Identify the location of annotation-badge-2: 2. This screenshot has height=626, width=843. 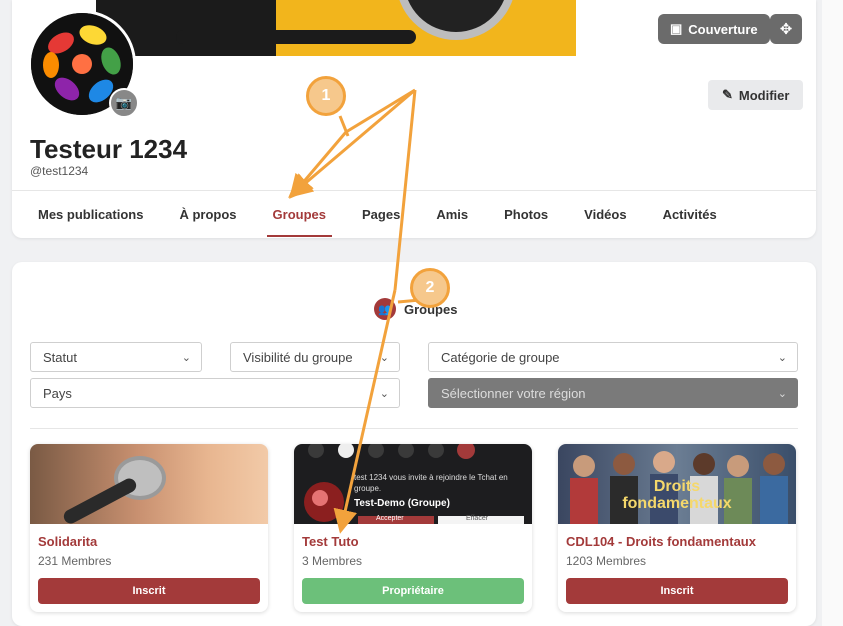
(430, 288).